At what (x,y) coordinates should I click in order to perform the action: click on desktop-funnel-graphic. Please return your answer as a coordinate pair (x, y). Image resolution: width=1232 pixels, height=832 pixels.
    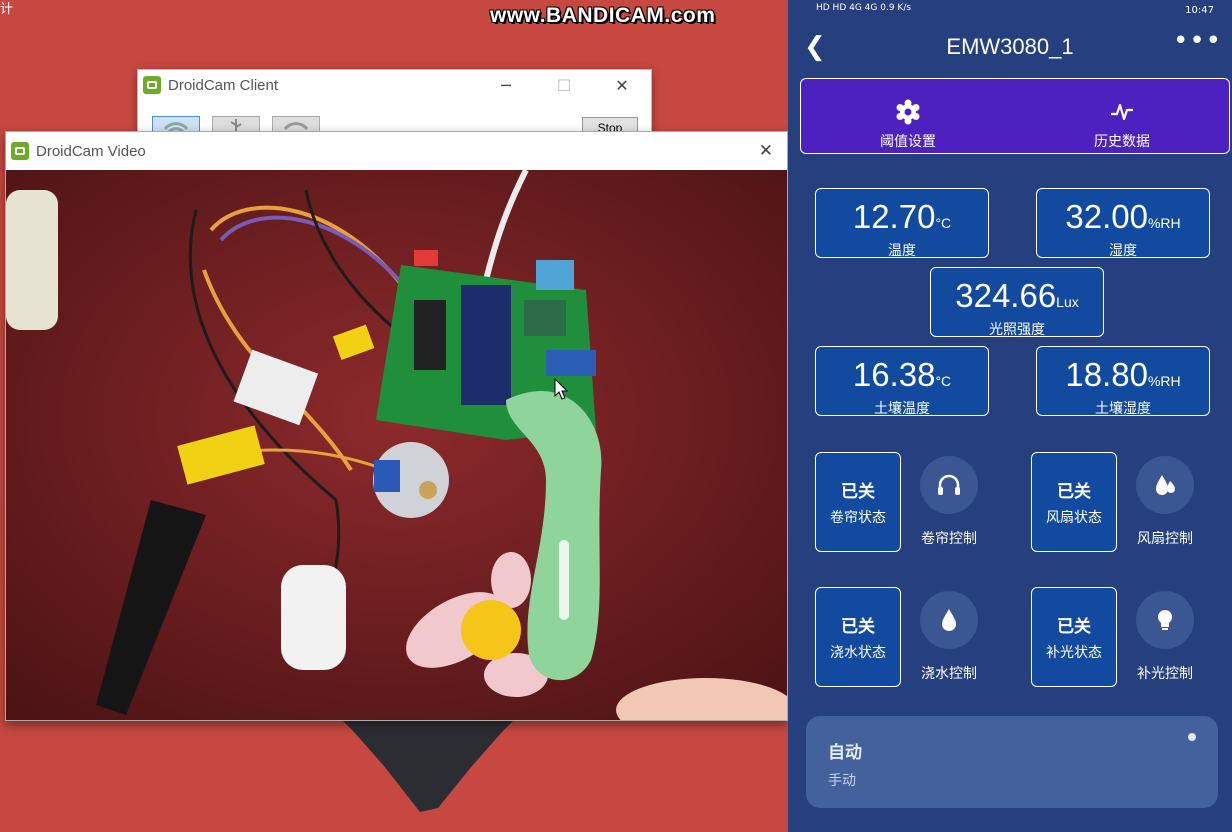
    Looking at the image, I should click on (428, 765).